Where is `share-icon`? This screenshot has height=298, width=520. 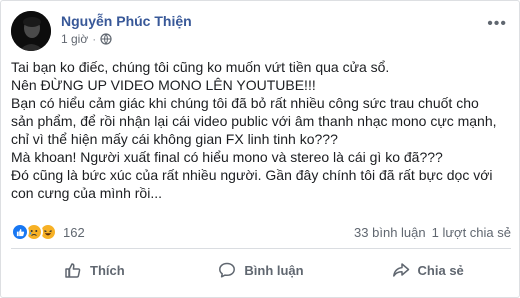 share-icon is located at coordinates (400, 270).